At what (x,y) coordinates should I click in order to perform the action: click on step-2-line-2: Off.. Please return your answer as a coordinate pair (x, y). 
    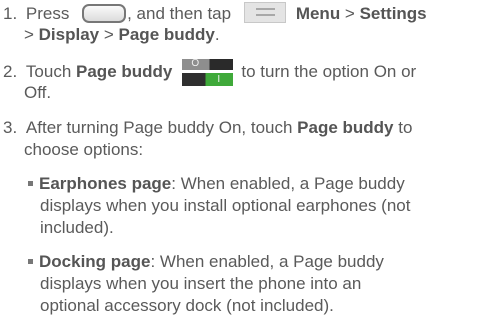
    Looking at the image, I should click on (37, 93).